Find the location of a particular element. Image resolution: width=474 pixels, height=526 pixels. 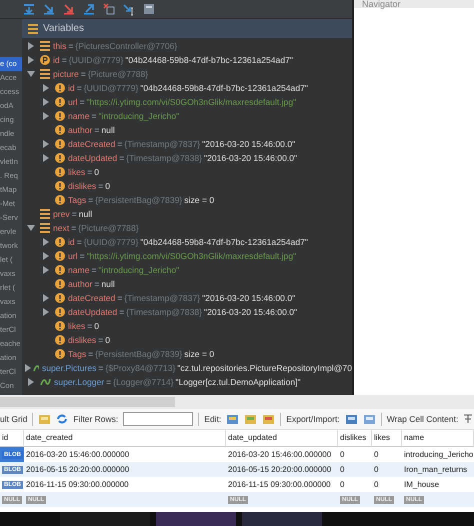

table-cell: Iron_man_returns is located at coordinates (436, 469).